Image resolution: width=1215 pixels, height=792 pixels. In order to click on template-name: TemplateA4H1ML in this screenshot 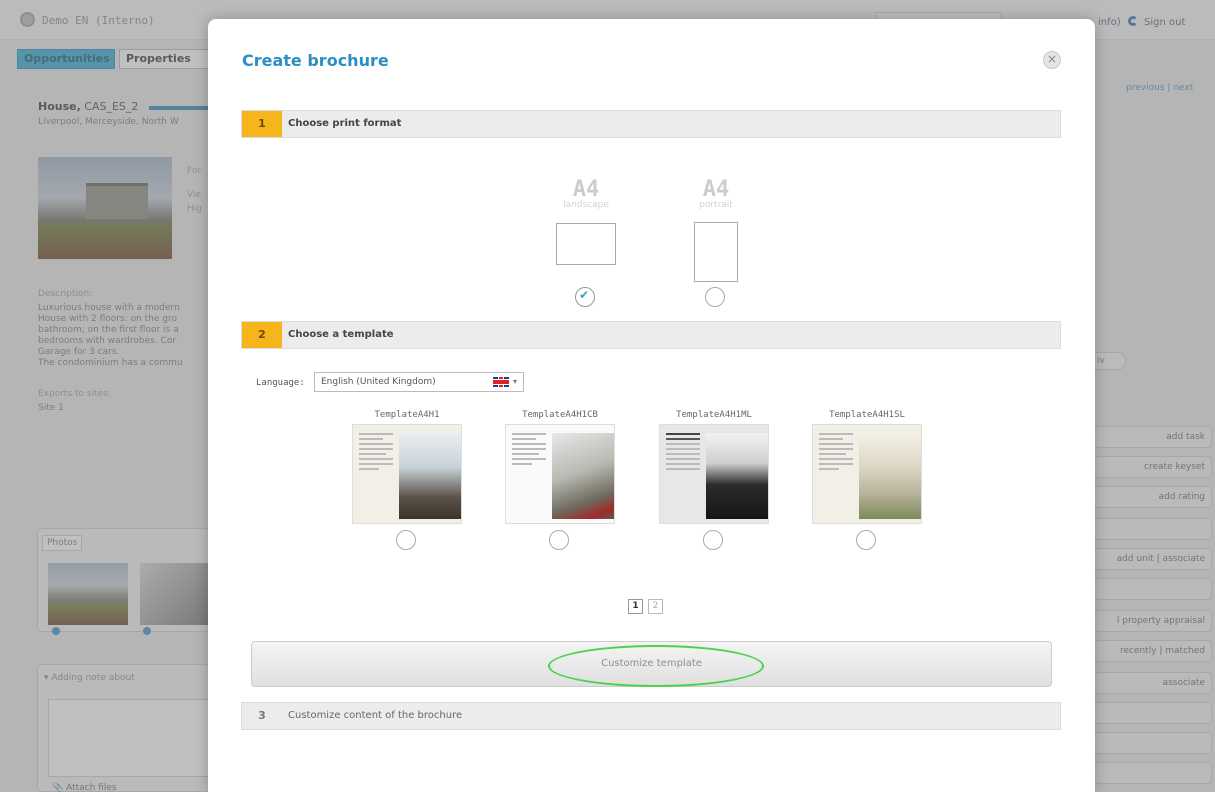, I will do `click(714, 415)`.